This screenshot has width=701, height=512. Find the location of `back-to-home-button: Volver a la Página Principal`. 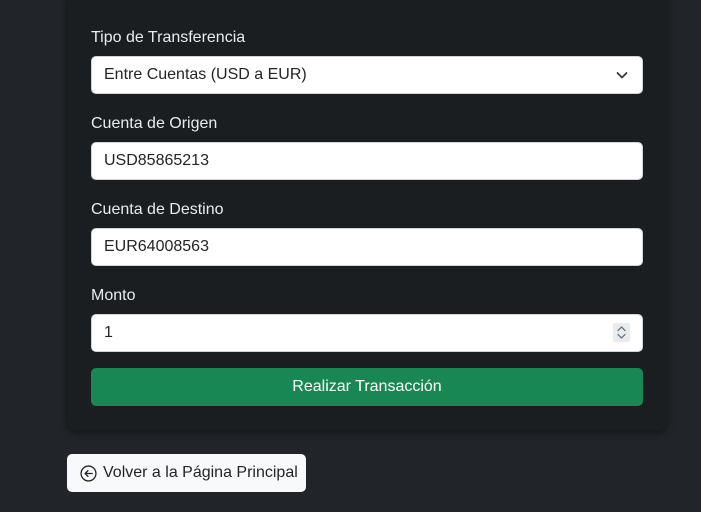

back-to-home-button: Volver a la Página Principal is located at coordinates (186, 473).